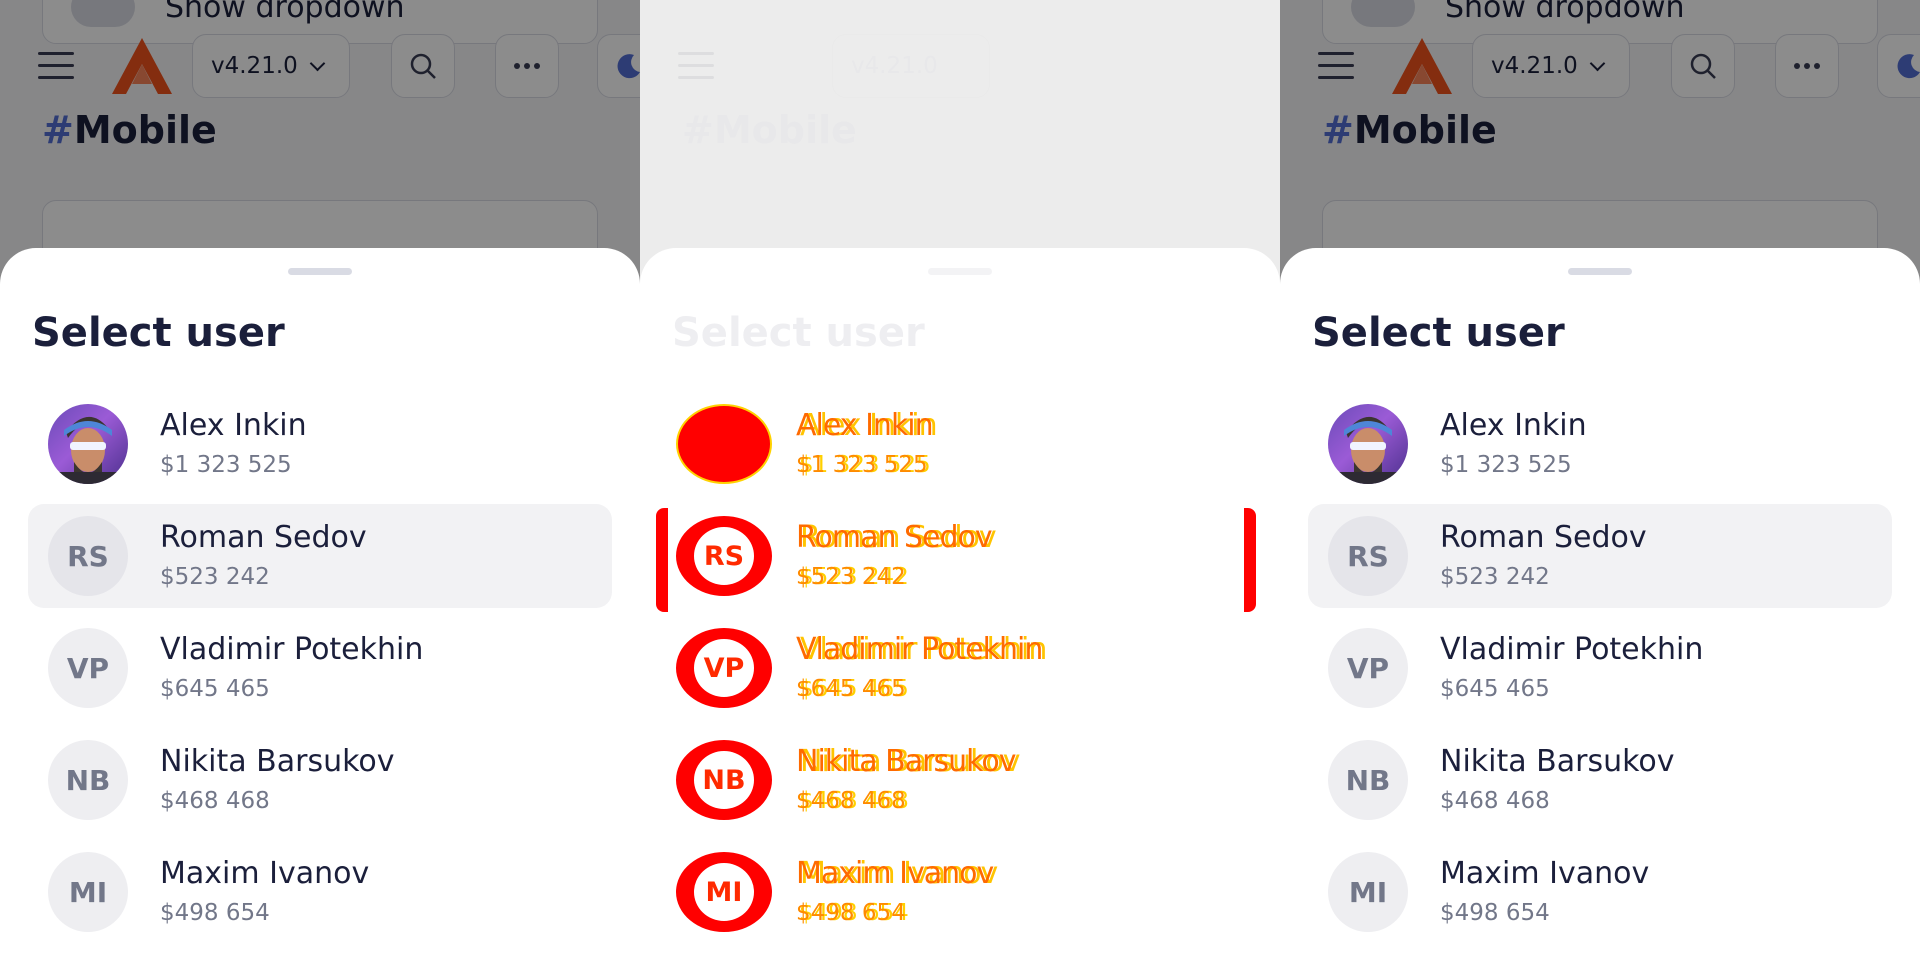 The width and height of the screenshot is (1920, 960). I want to click on user-item: RS Roman Sedov $523 242, so click(956, 556).